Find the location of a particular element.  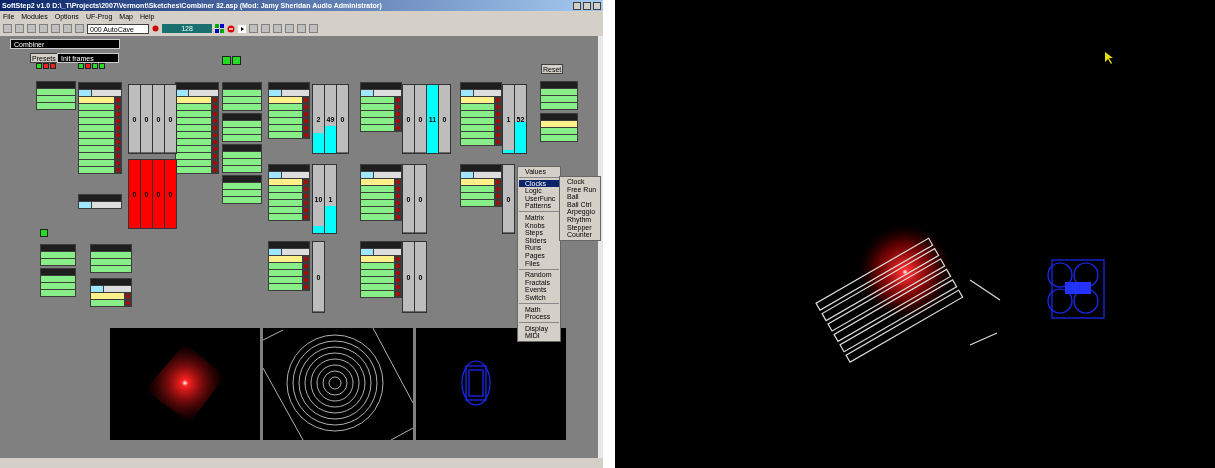

color-grid-icon is located at coordinates (219, 28).